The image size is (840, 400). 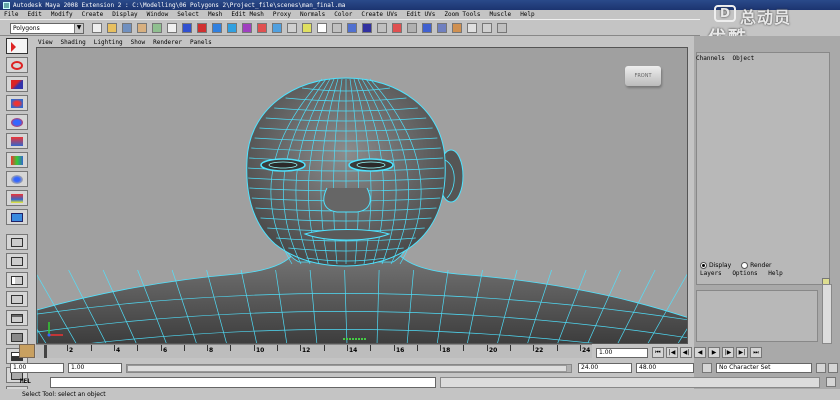 What do you see at coordinates (292, 28) in the screenshot?
I see `select-misc-icon` at bounding box center [292, 28].